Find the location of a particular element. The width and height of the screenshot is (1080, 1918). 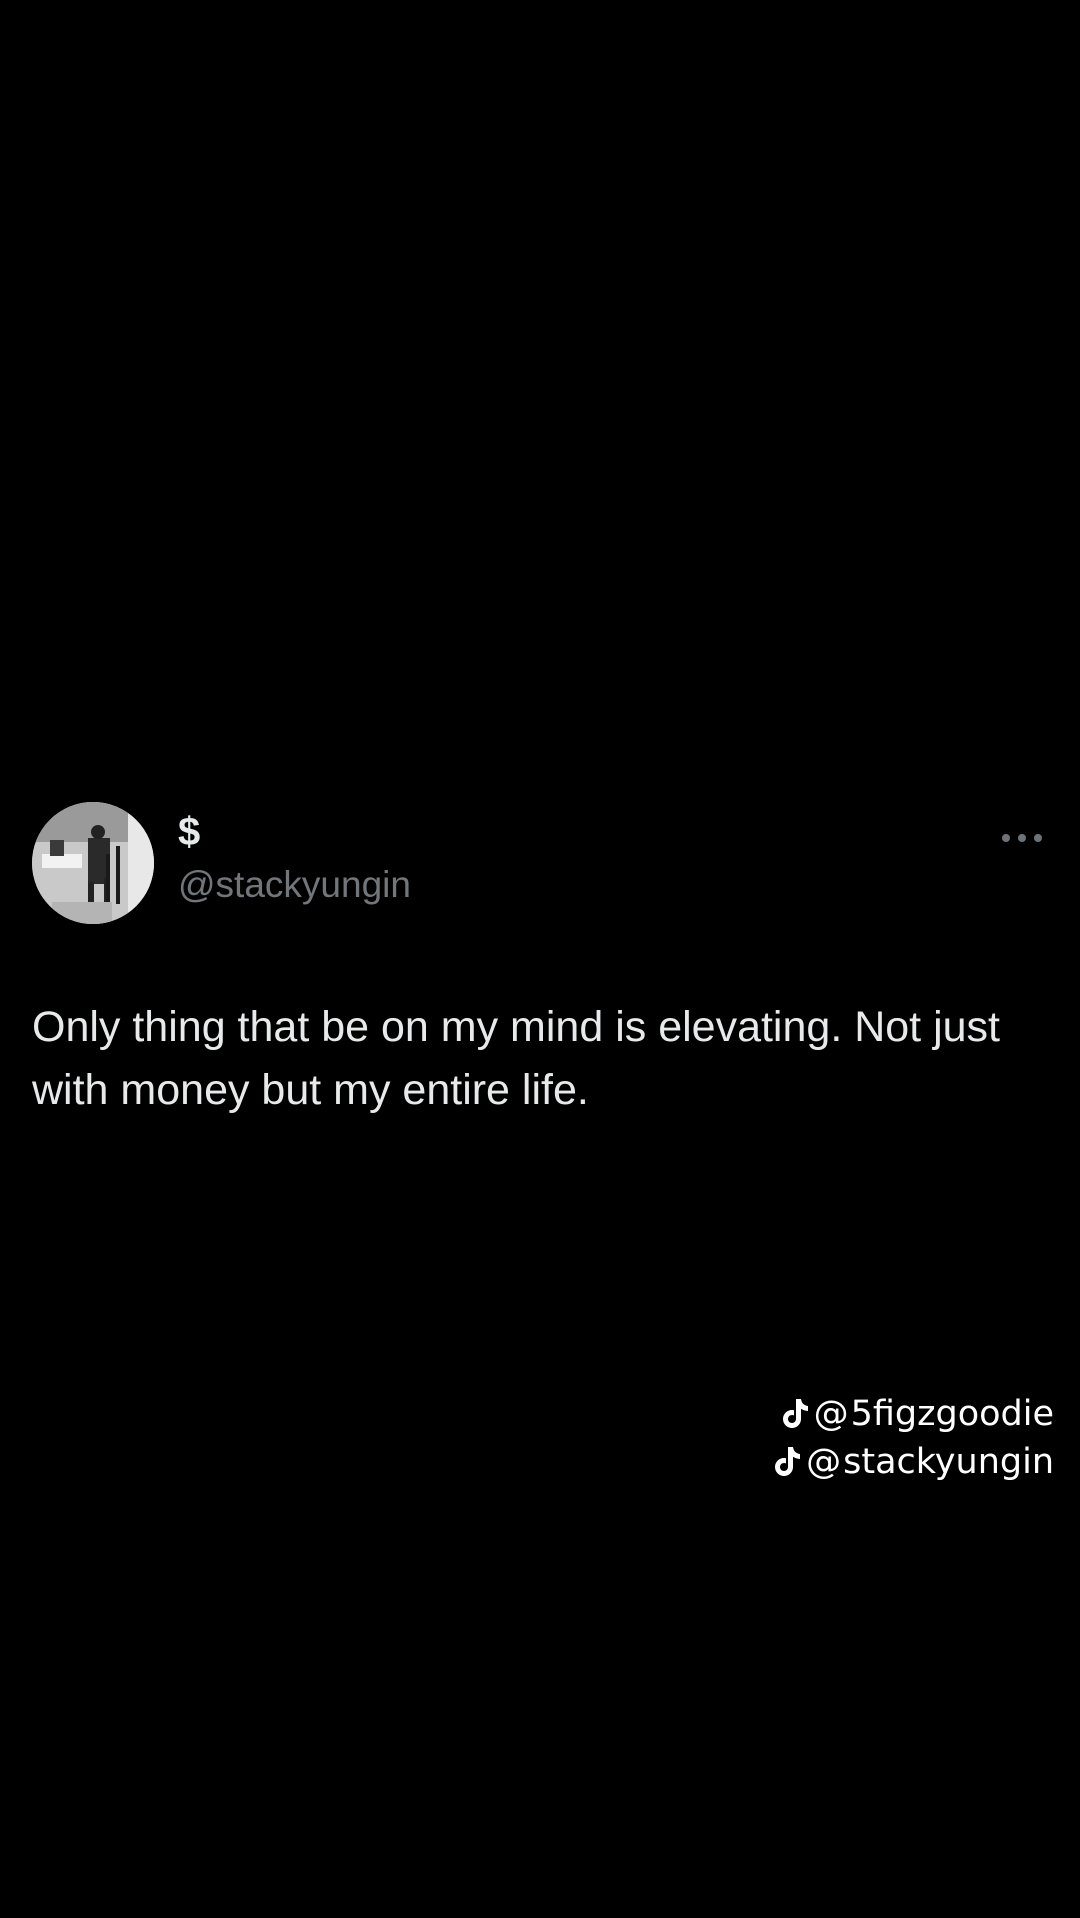

credit-username: stackyungin is located at coordinates (948, 1462).